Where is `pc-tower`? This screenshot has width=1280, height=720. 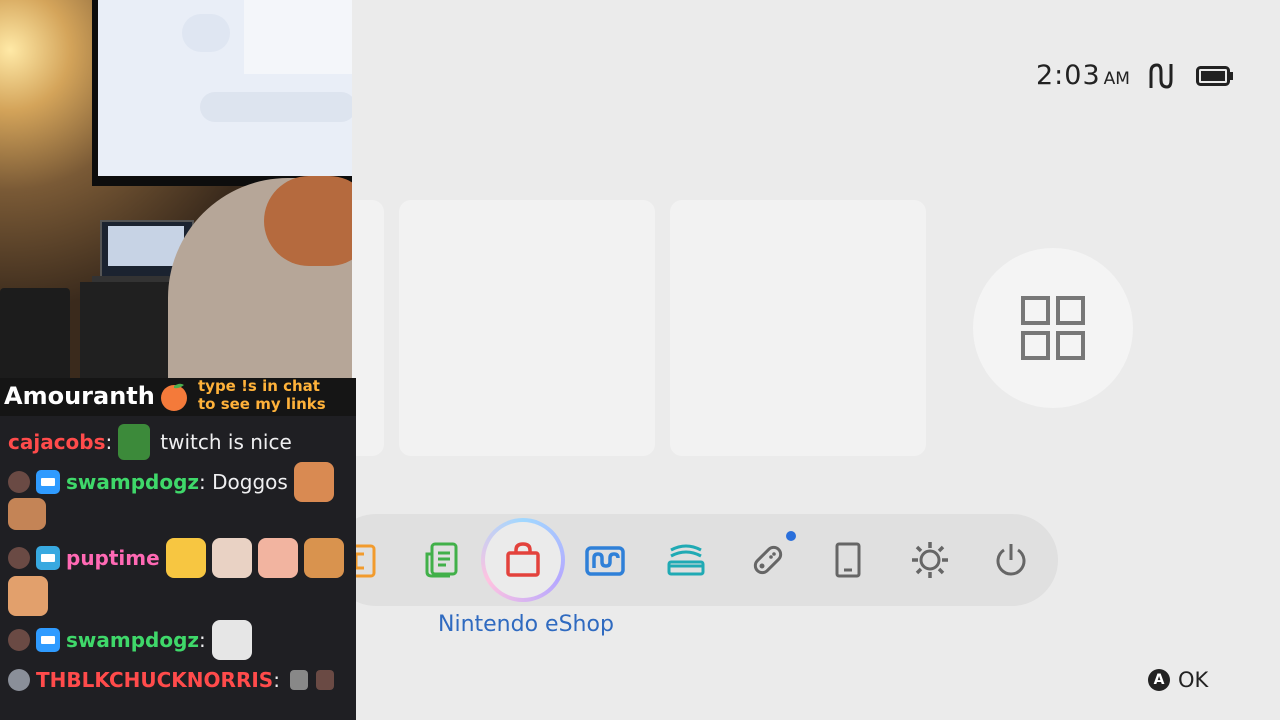
pc-tower is located at coordinates (35, 338).